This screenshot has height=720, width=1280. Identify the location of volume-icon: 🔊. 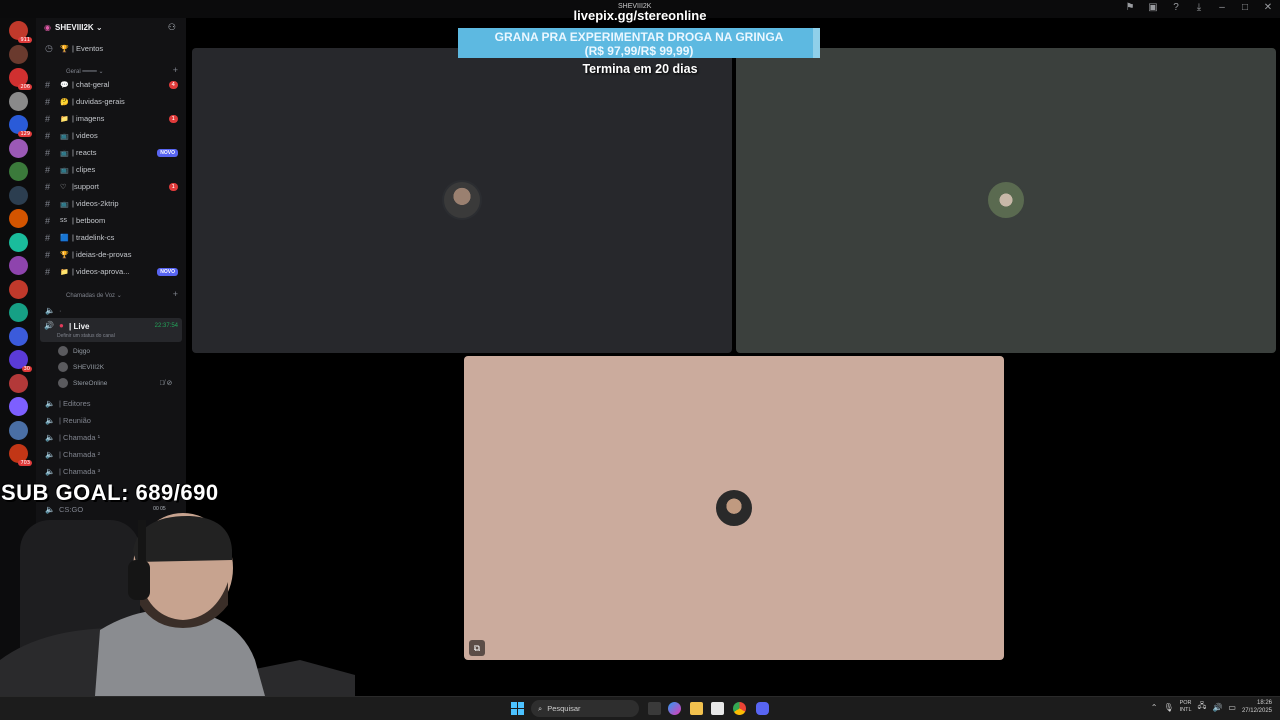
(1217, 707).